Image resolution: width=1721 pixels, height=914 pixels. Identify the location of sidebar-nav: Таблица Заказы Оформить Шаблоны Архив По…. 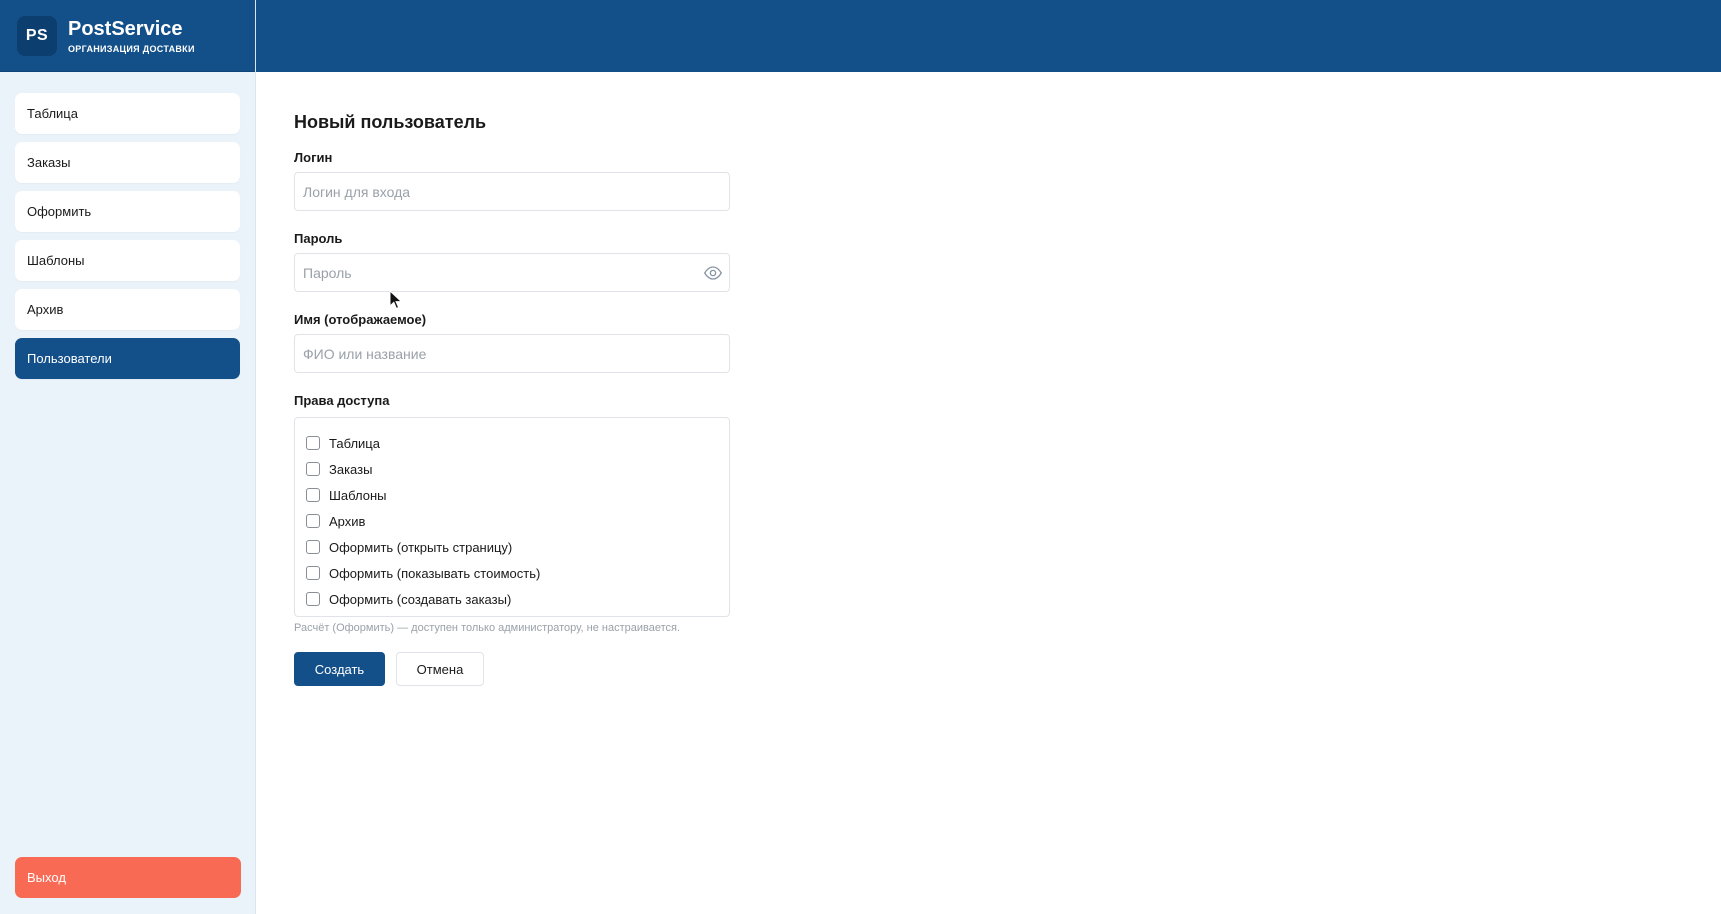
(127, 225).